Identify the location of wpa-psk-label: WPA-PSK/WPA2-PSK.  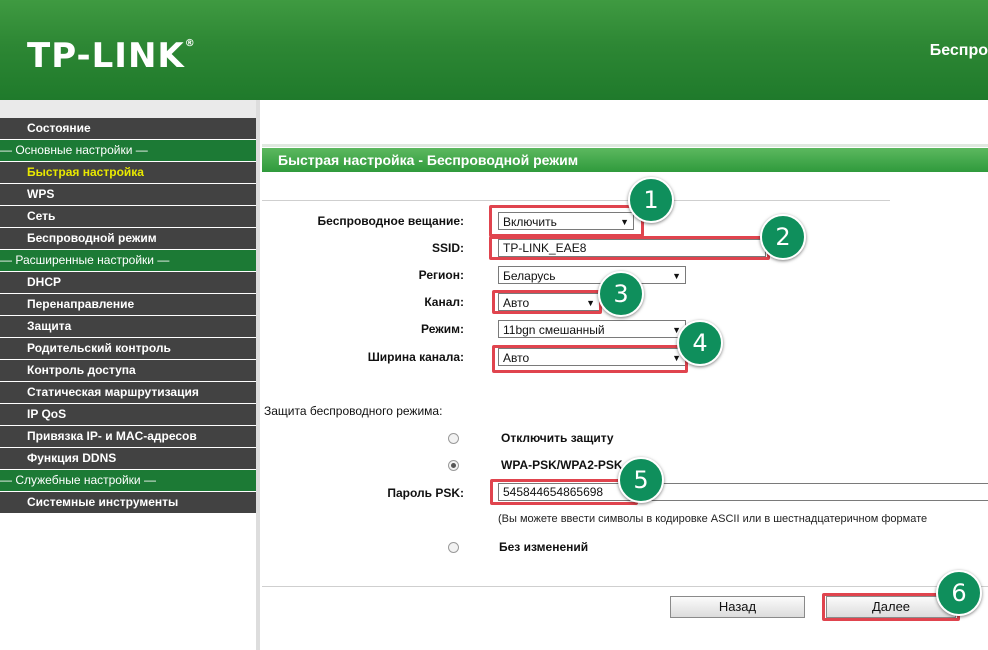
(562, 465).